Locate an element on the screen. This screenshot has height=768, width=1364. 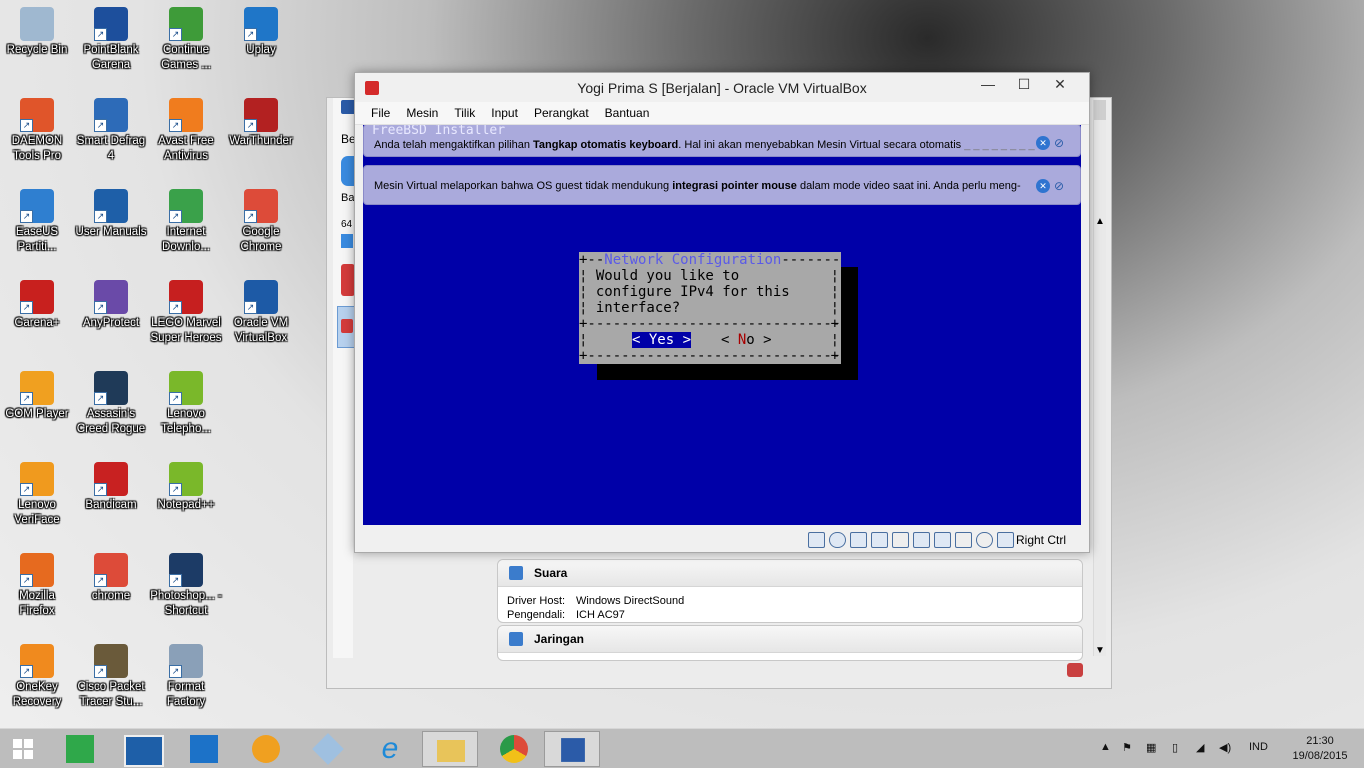
taskbar-explorer is located at coordinates (450, 749).